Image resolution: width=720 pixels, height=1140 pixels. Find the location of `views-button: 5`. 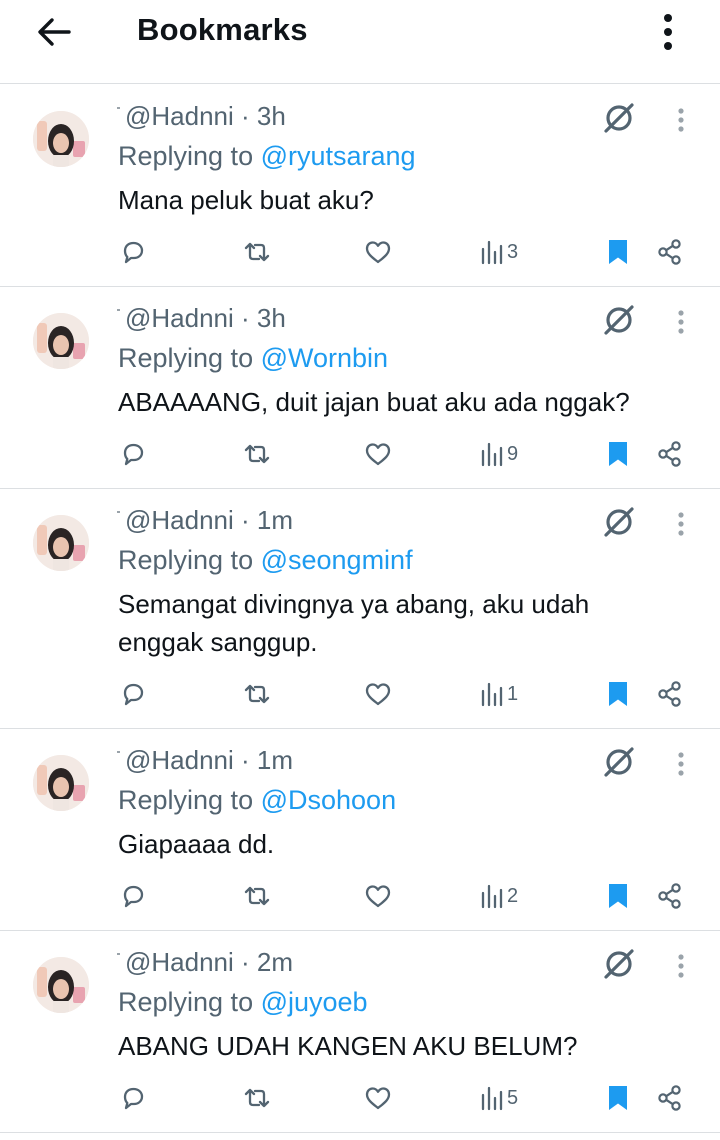

views-button: 5 is located at coordinates (510, 1098).